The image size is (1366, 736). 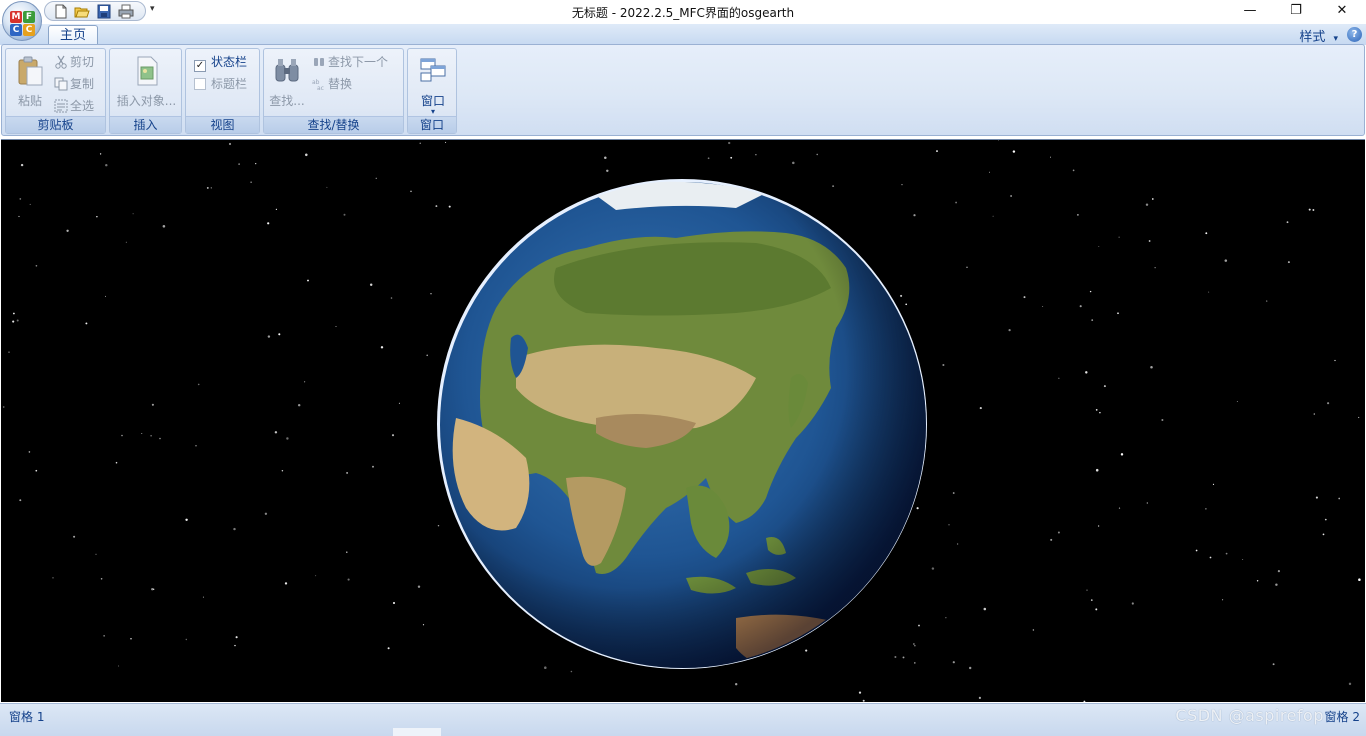 I want to click on watermark: CSDN @aspirefop, so click(x=1249, y=715).